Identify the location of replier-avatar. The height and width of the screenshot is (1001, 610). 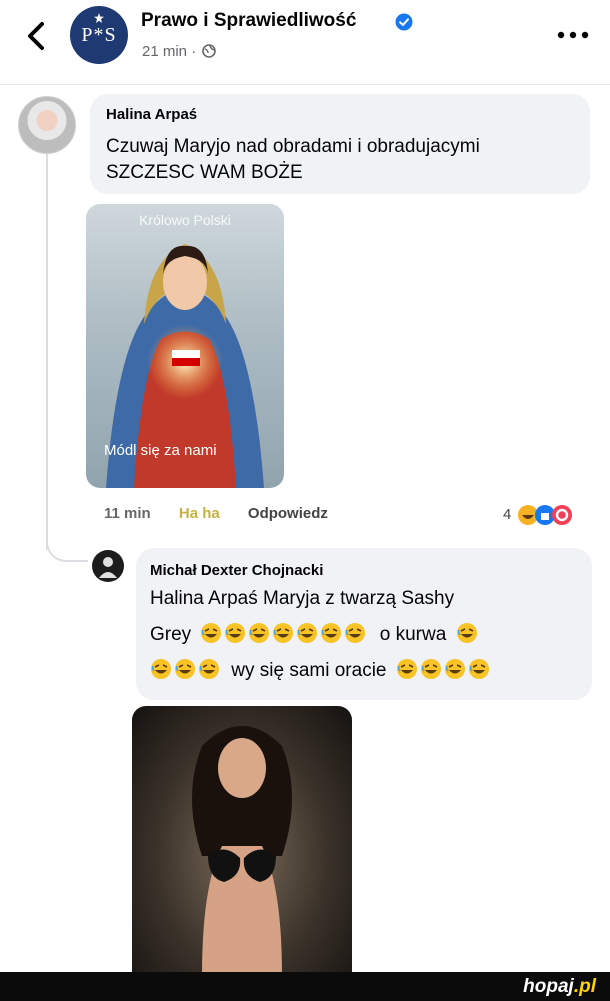
(108, 566).